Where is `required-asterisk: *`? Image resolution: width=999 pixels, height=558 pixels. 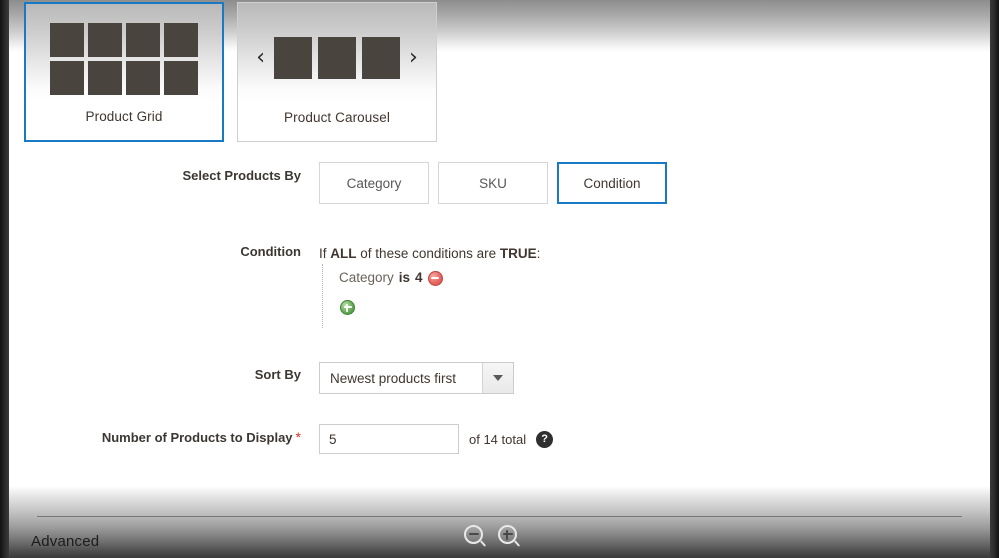
required-asterisk: * is located at coordinates (298, 437).